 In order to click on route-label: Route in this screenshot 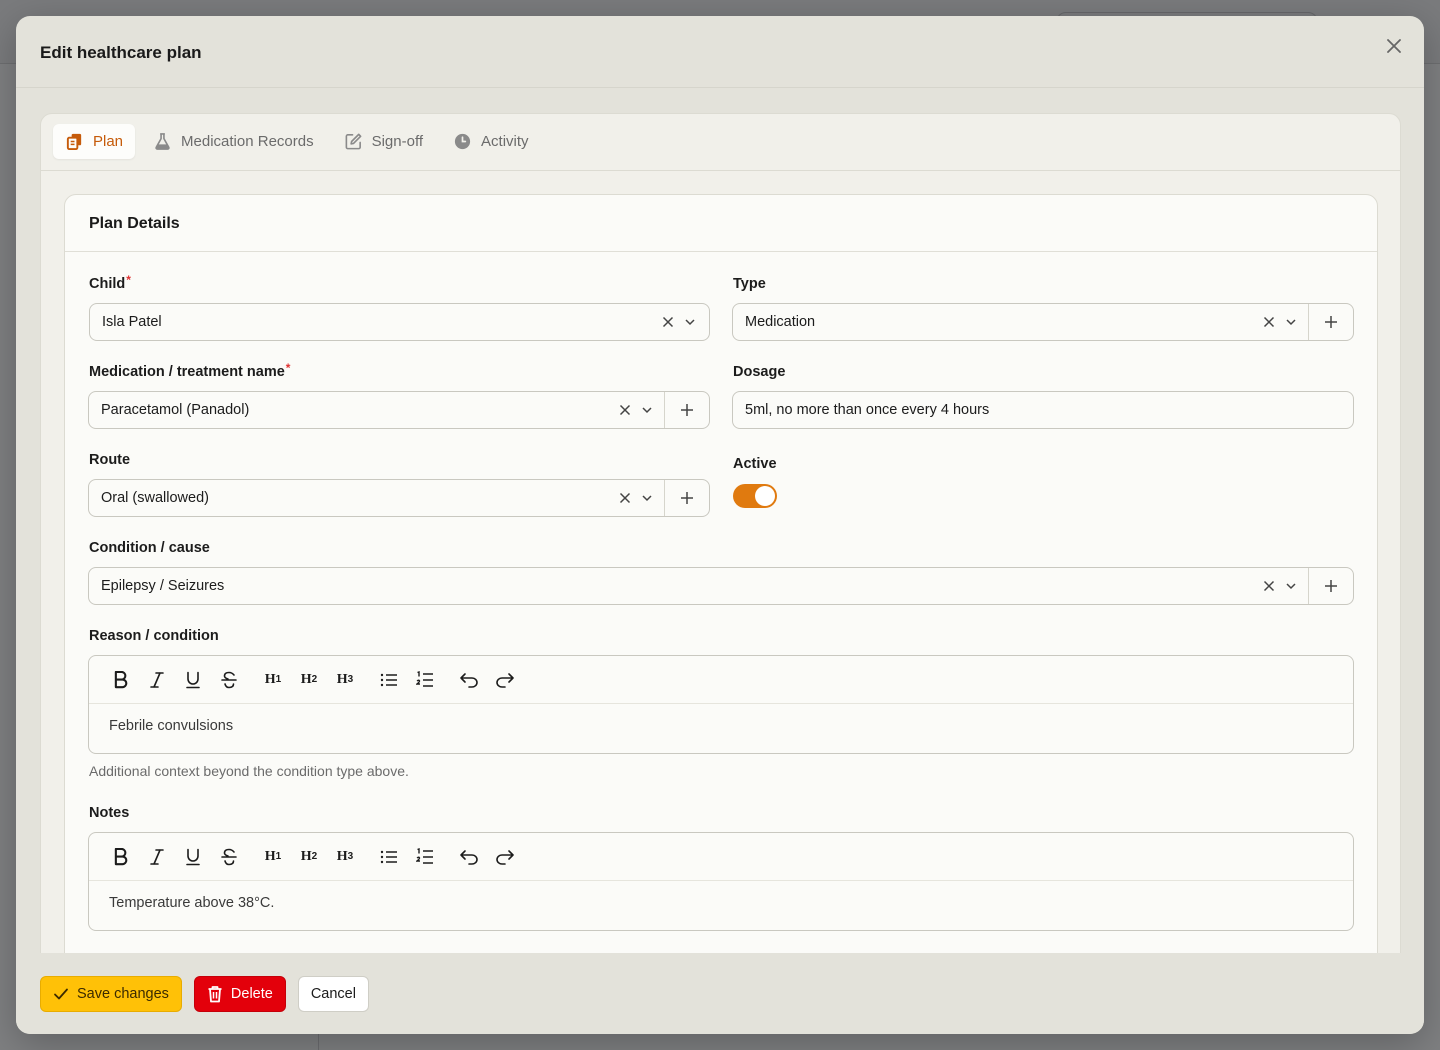, I will do `click(110, 460)`.